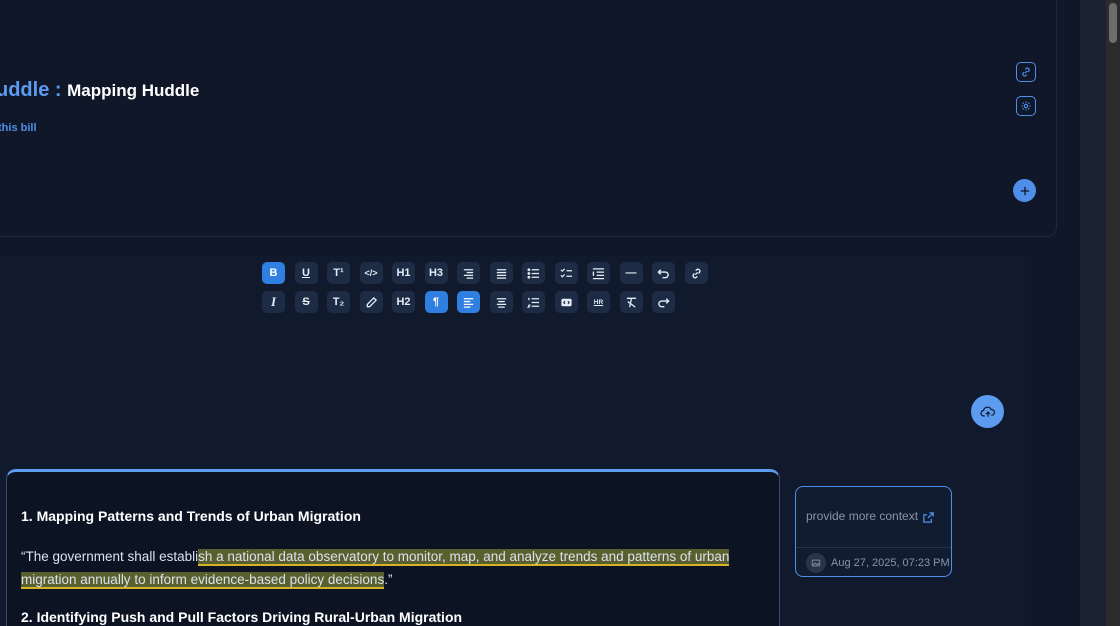  I want to click on underline-icon: U, so click(306, 273).